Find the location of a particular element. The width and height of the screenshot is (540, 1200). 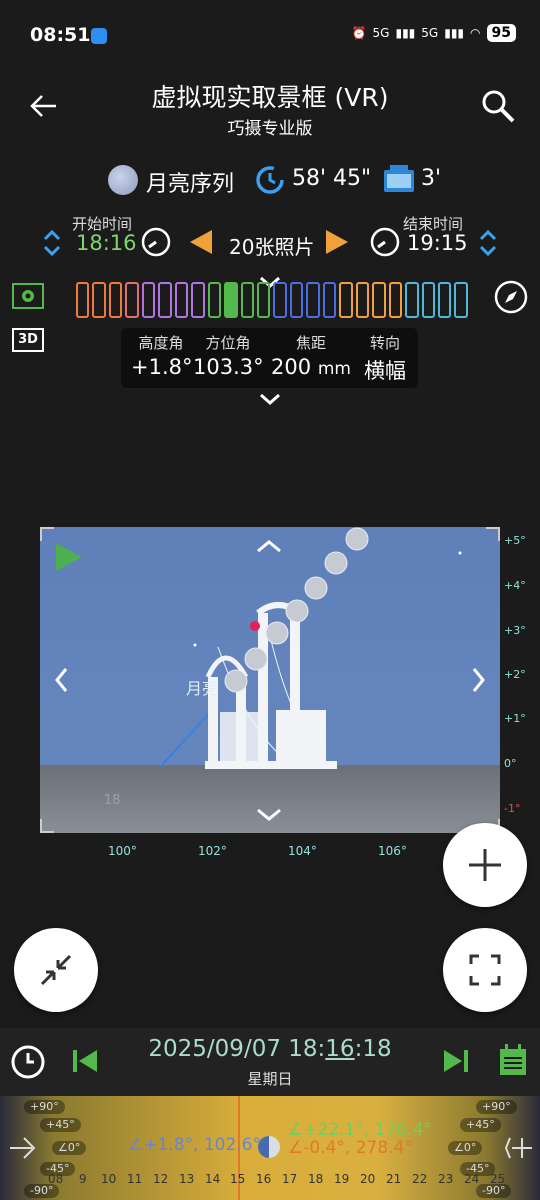

hour-tick: 18 is located at coordinates (316, 1179).